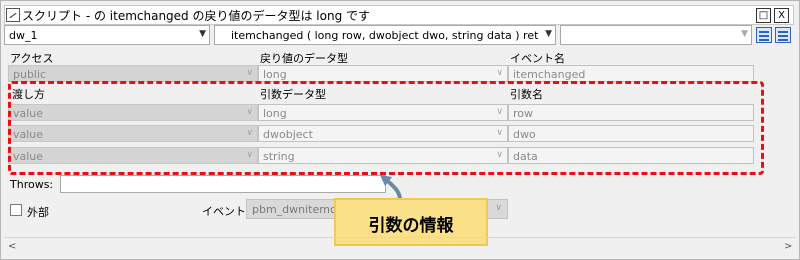  I want to click on restore-button: □, so click(763, 15).